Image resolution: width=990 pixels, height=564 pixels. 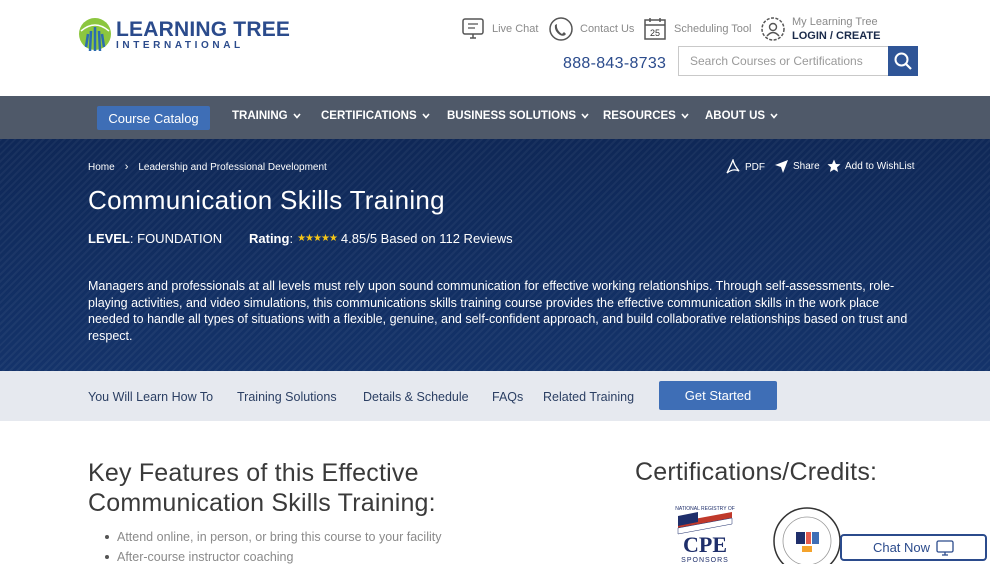 What do you see at coordinates (515, 29) in the screenshot?
I see `live-chat-label: Live Chat` at bounding box center [515, 29].